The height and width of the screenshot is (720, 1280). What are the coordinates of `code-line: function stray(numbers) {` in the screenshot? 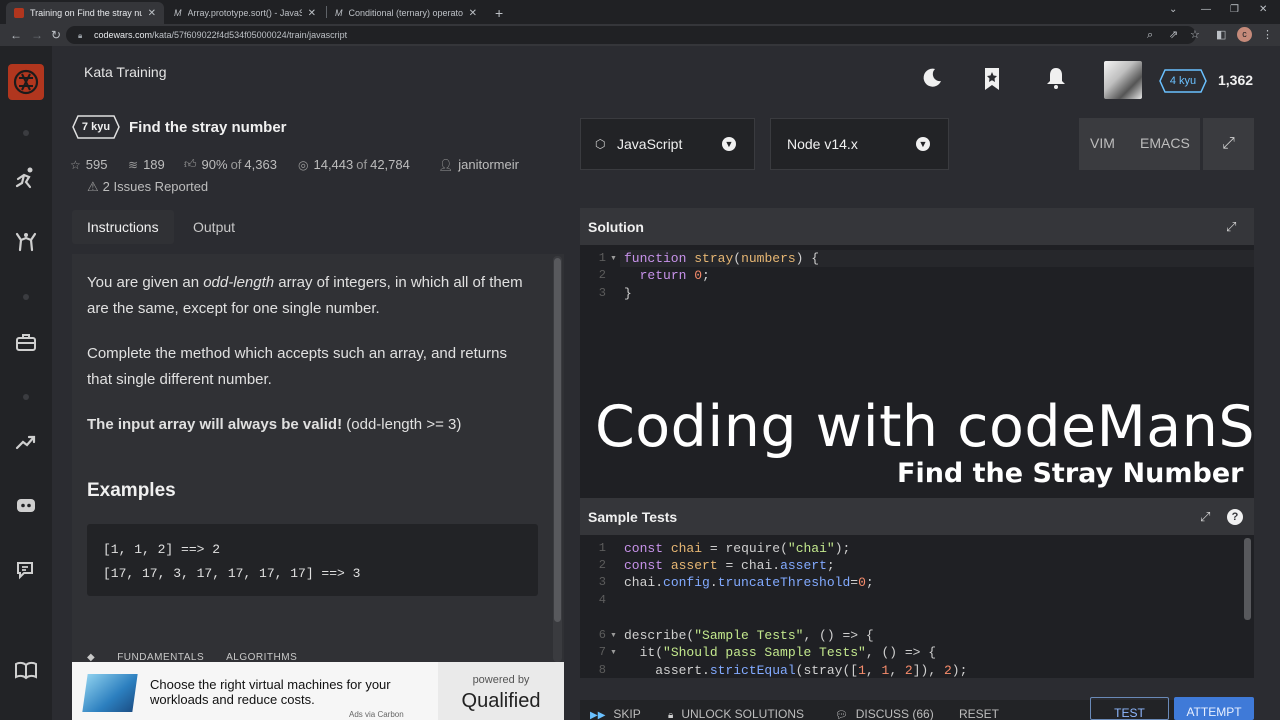 It's located at (721, 258).